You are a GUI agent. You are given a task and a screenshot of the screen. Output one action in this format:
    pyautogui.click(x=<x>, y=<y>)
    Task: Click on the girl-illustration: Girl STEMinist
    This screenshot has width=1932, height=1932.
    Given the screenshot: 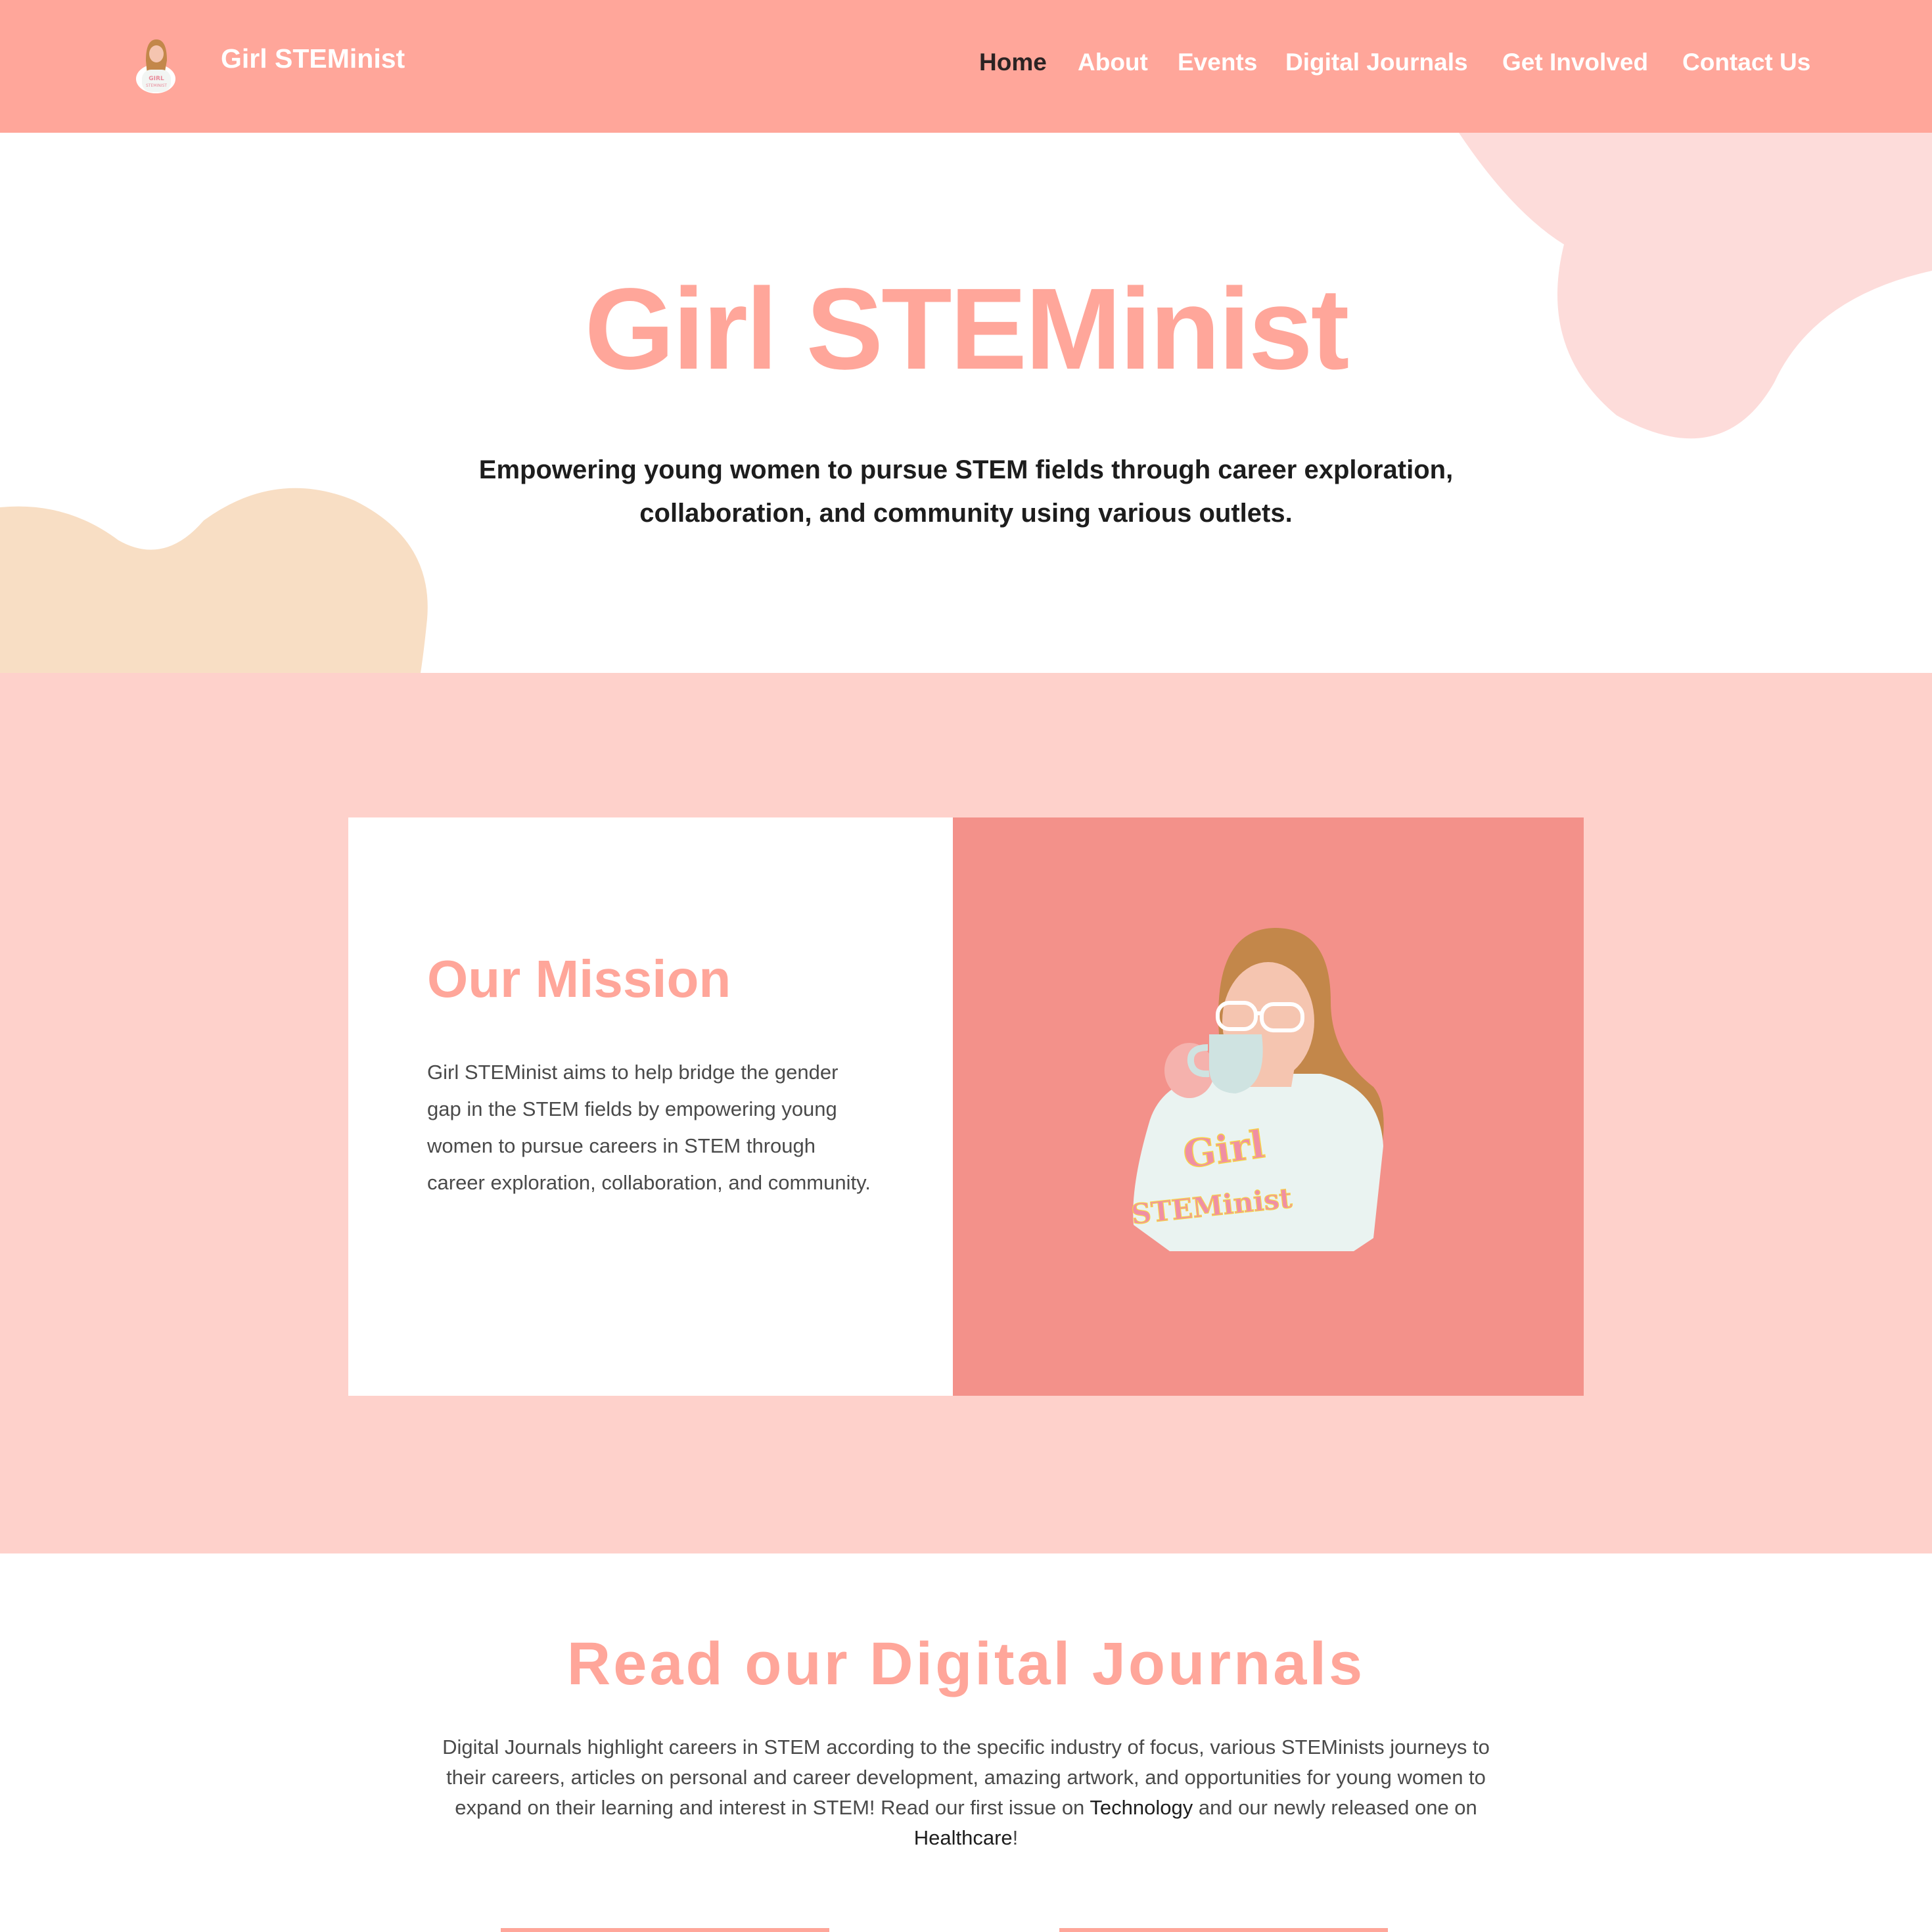 What is the action you would take?
    pyautogui.click(x=1256, y=1089)
    